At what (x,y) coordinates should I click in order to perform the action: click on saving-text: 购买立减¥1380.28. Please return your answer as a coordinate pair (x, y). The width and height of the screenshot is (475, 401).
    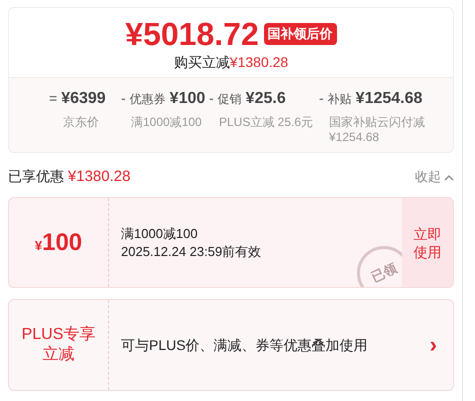
    Looking at the image, I should click on (231, 62).